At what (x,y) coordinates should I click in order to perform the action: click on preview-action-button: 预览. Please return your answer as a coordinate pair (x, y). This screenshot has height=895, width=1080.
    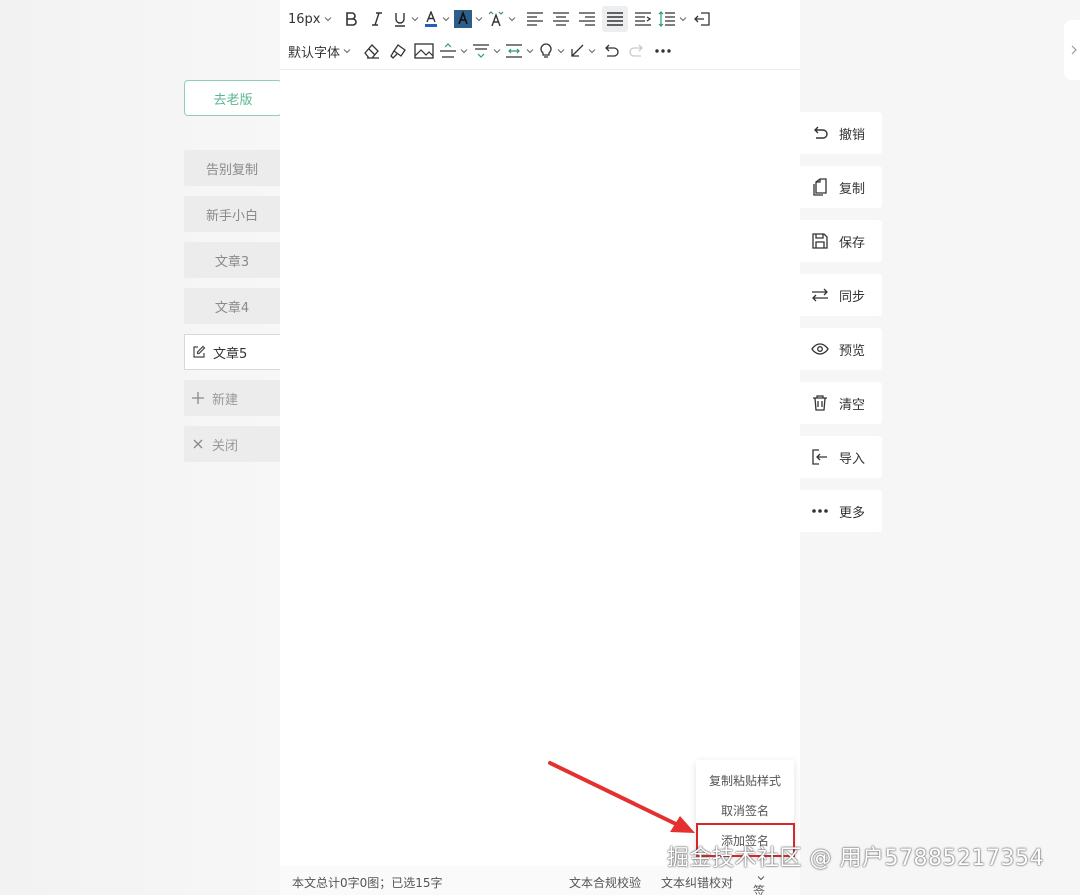
    Looking at the image, I should click on (841, 349).